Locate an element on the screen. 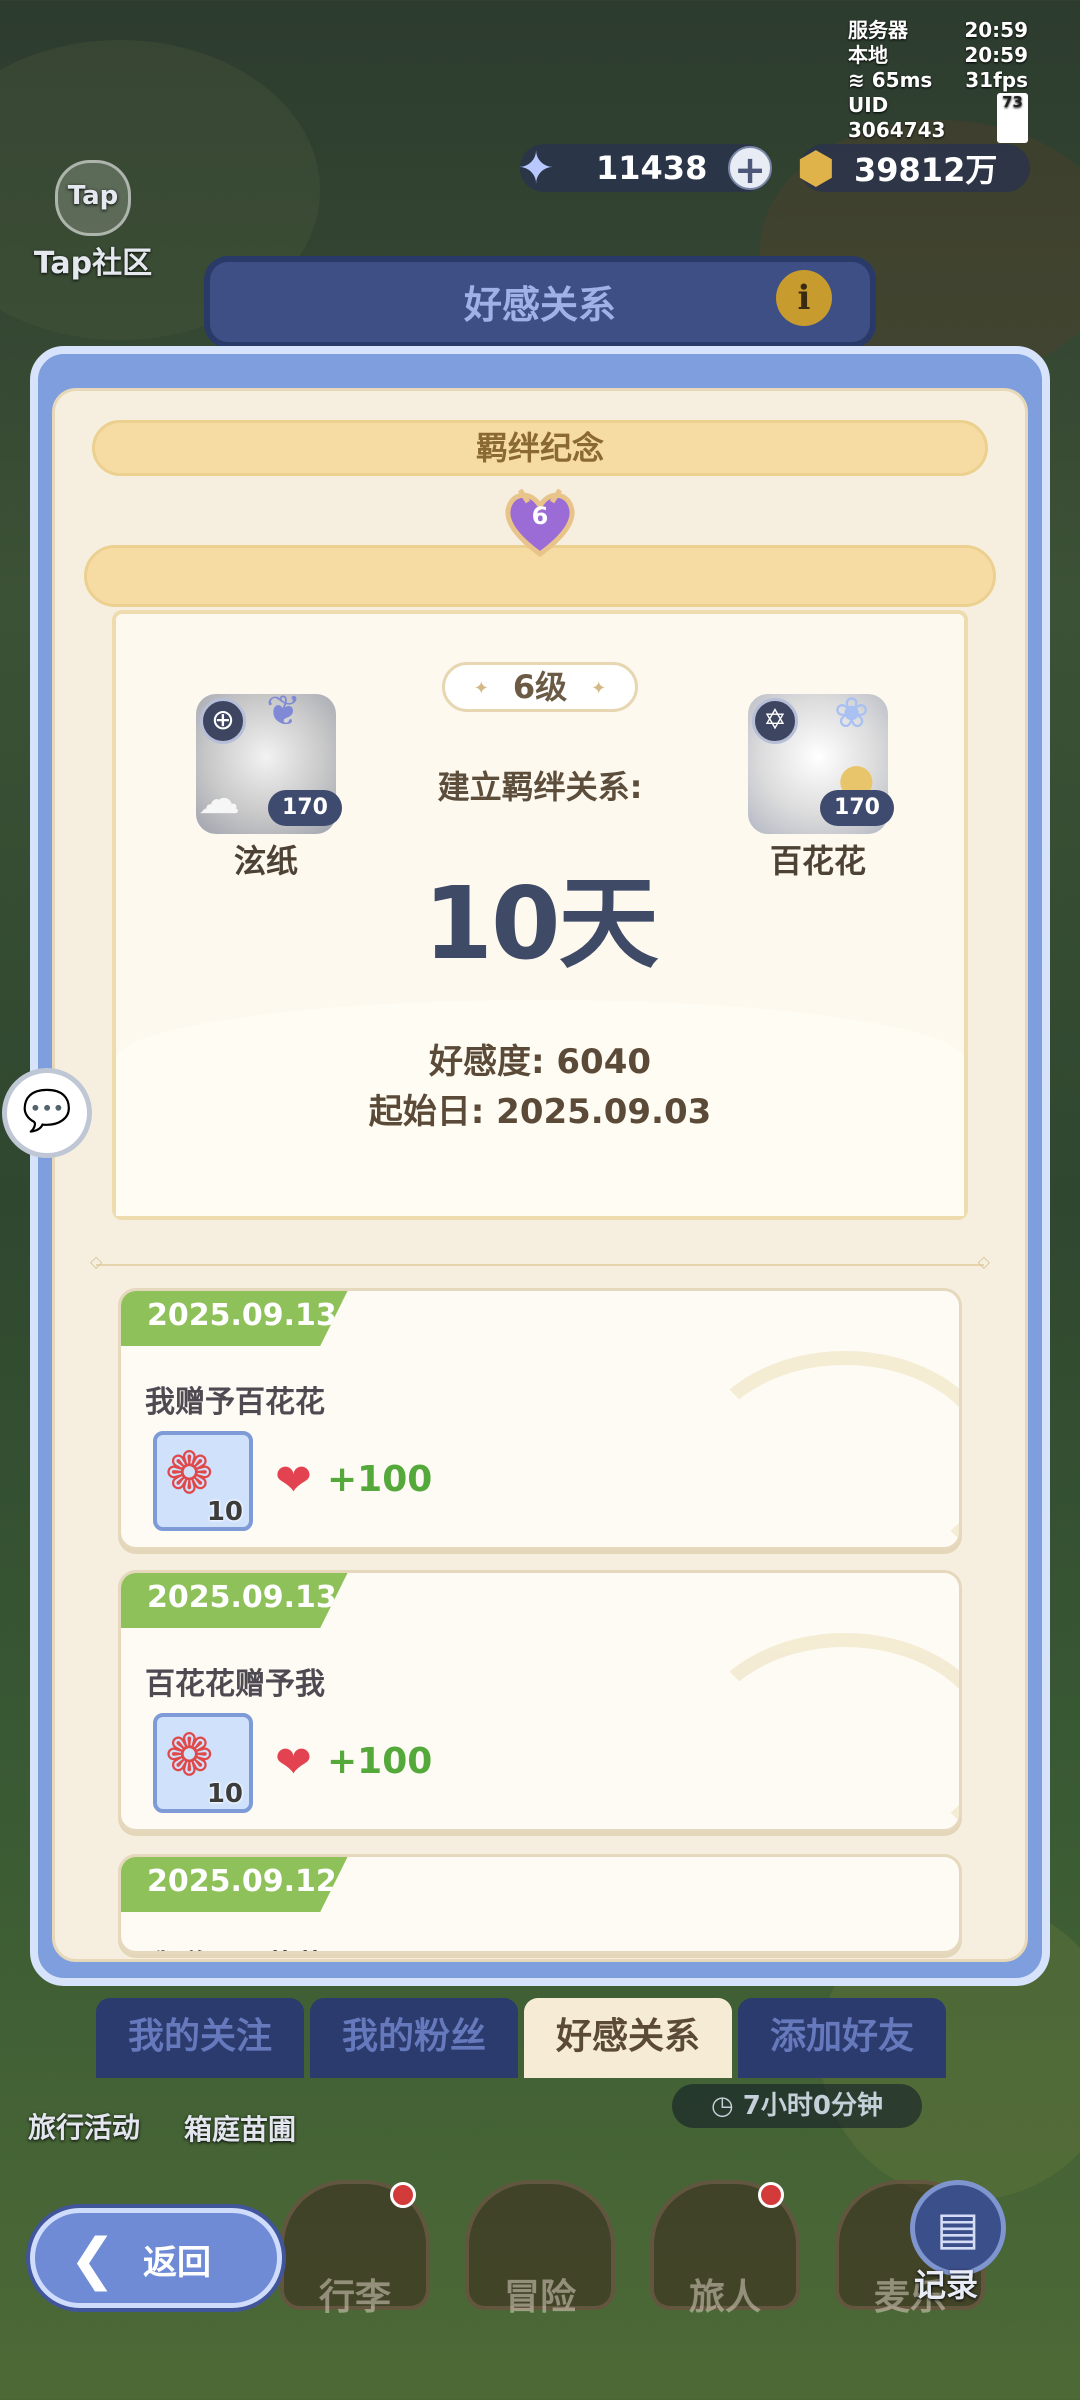 This screenshot has height=2400, width=1080. record-text: 百花花赠予我 is located at coordinates (235, 1684).